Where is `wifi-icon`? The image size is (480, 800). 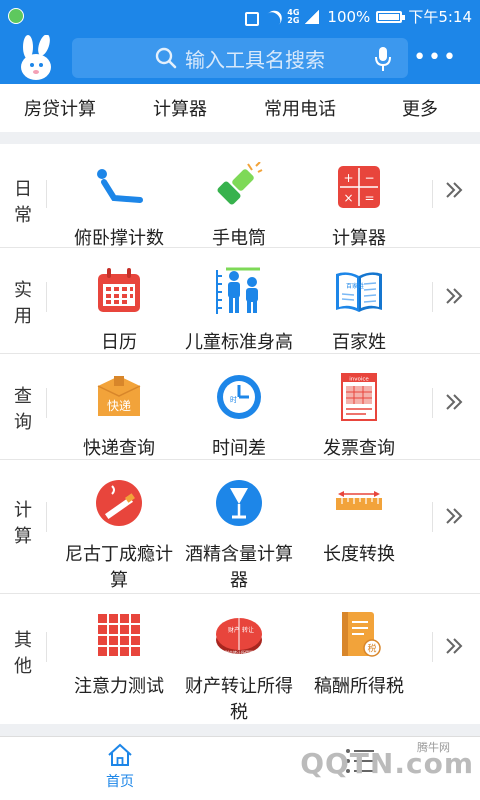 wifi-icon is located at coordinates (273, 17).